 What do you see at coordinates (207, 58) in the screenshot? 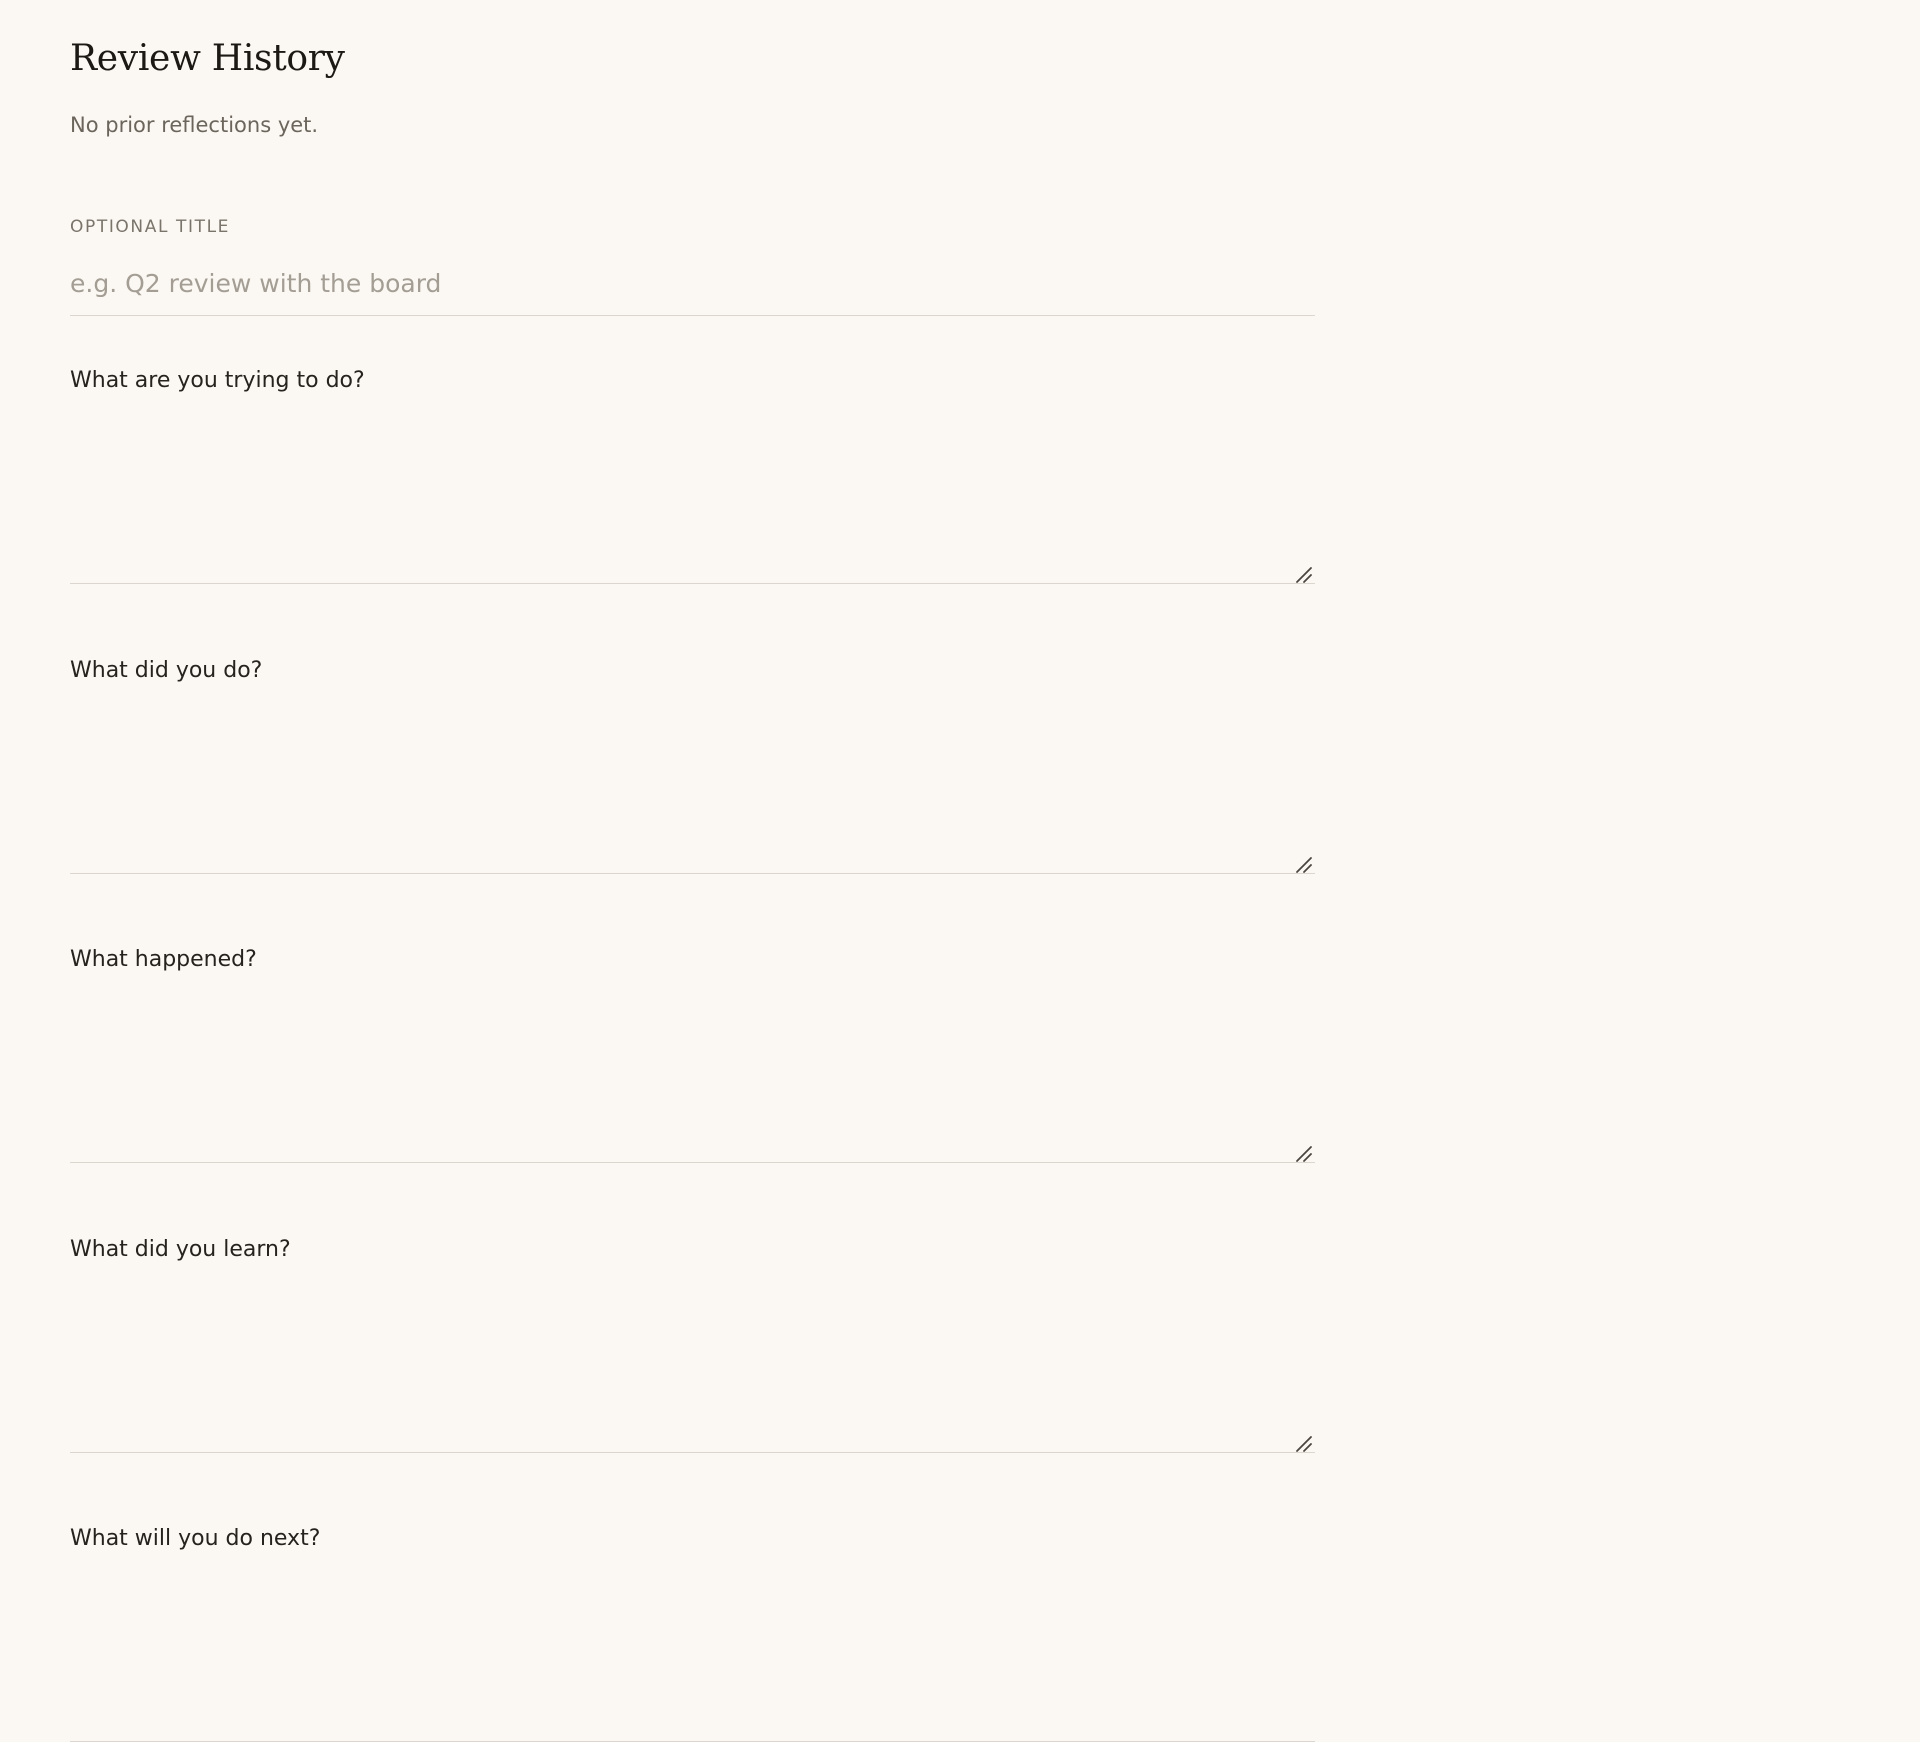
I see `page-title: Review History` at bounding box center [207, 58].